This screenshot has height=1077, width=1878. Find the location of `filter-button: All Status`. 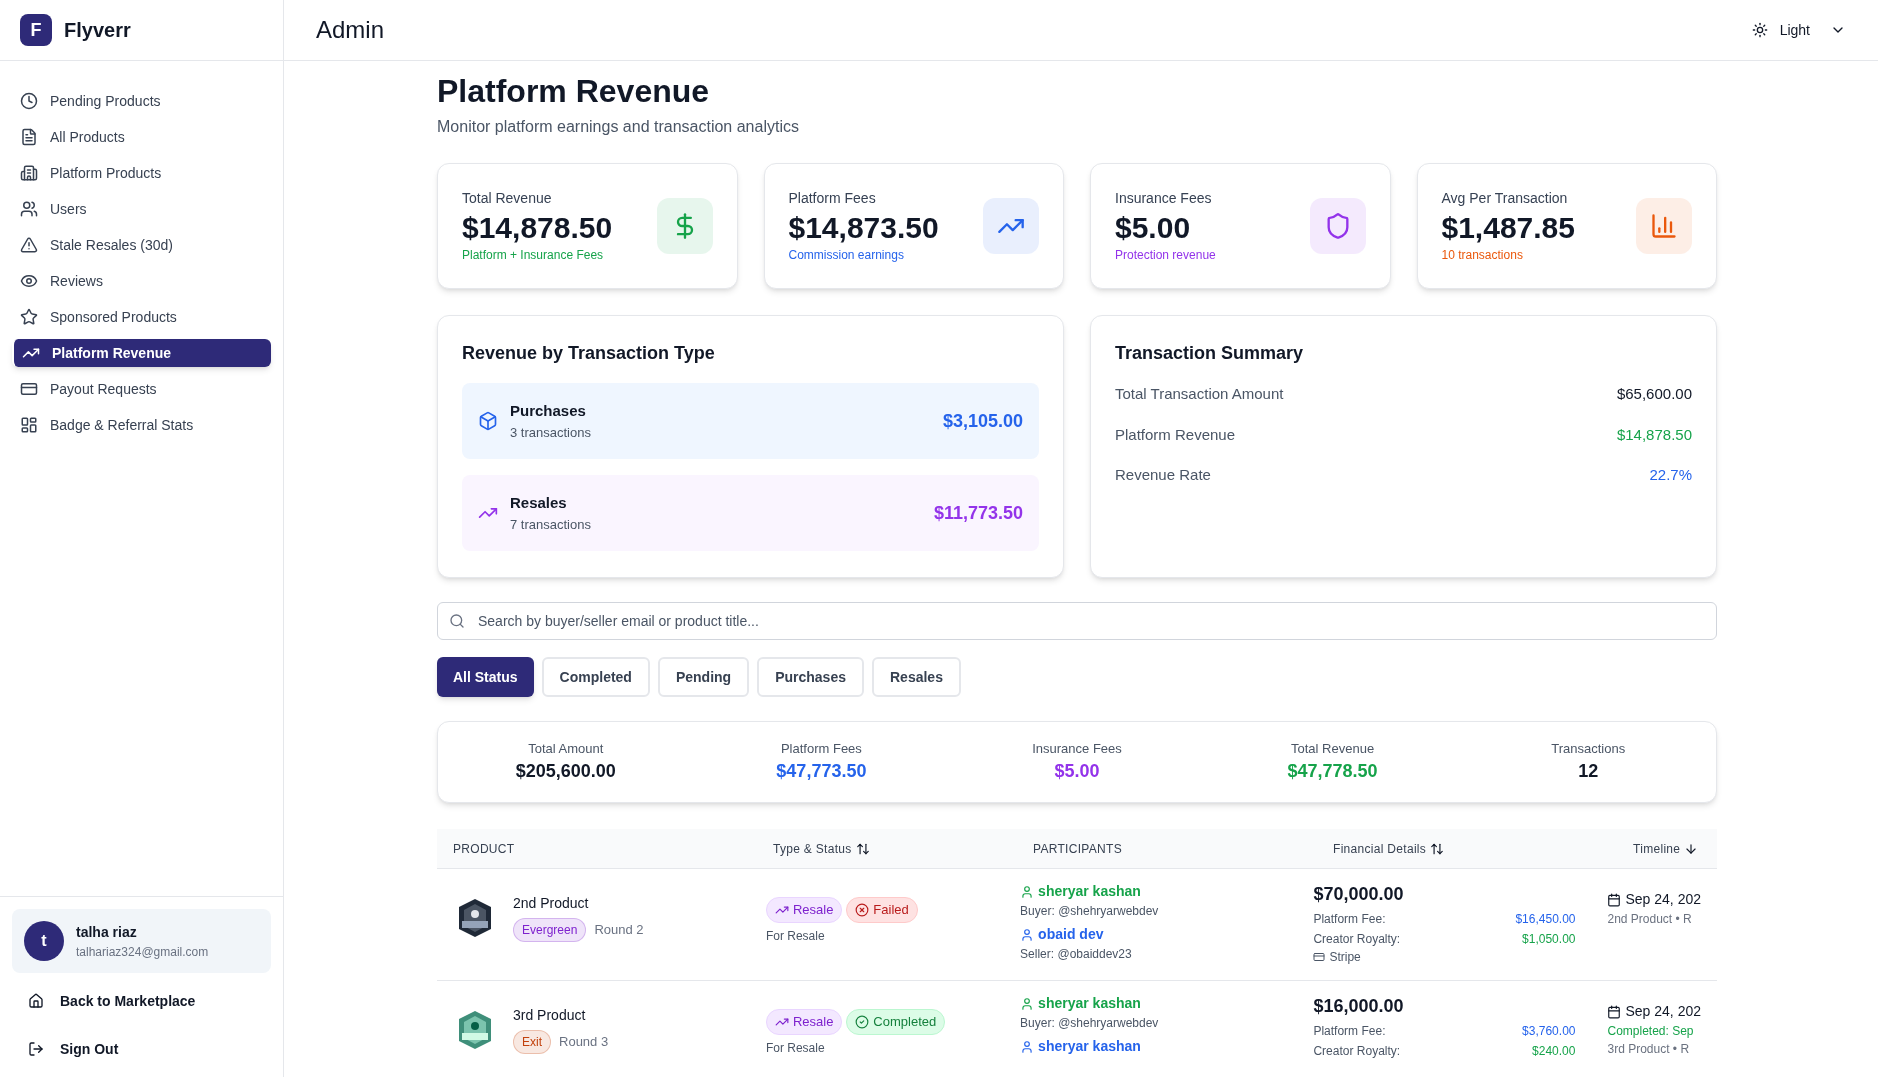

filter-button: All Status is located at coordinates (485, 677).